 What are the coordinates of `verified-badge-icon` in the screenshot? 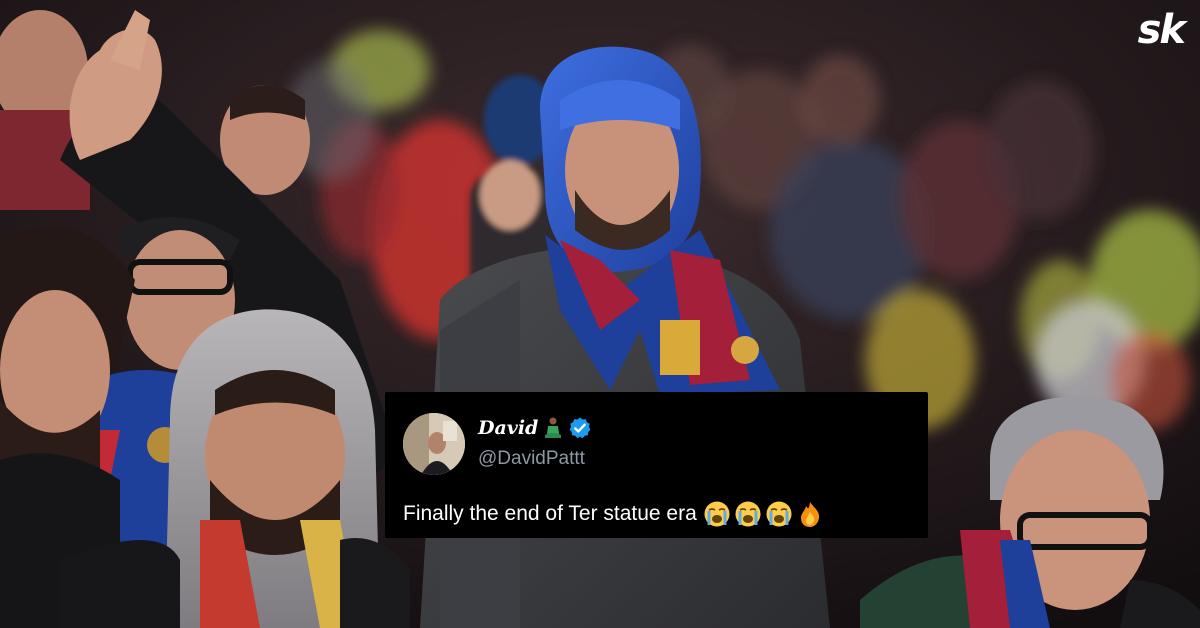 It's located at (580, 428).